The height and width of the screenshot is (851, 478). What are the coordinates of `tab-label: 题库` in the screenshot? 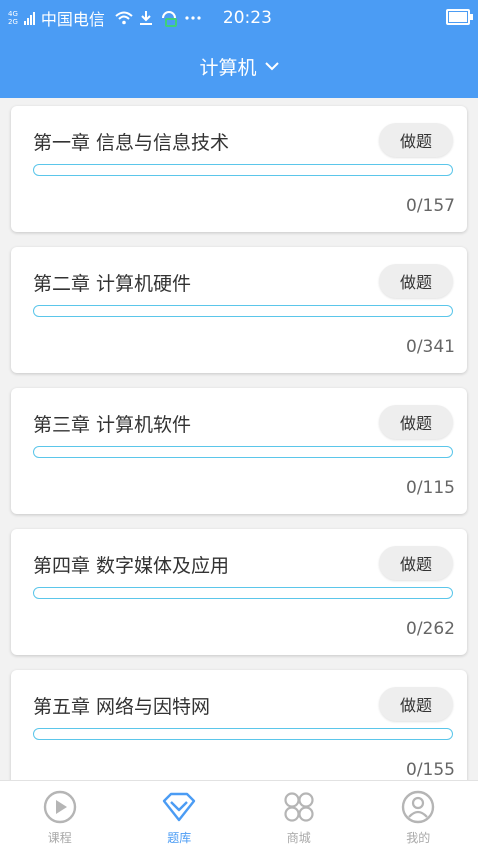 It's located at (179, 837).